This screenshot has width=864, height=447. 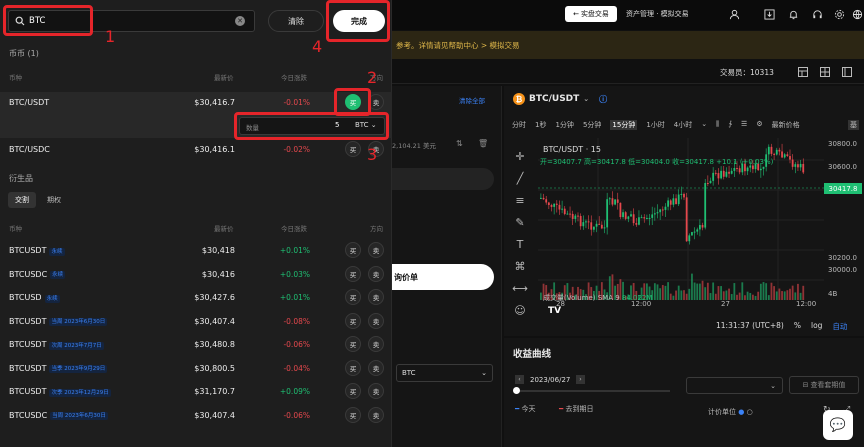 I want to click on col-coin: 币种, so click(x=15, y=78).